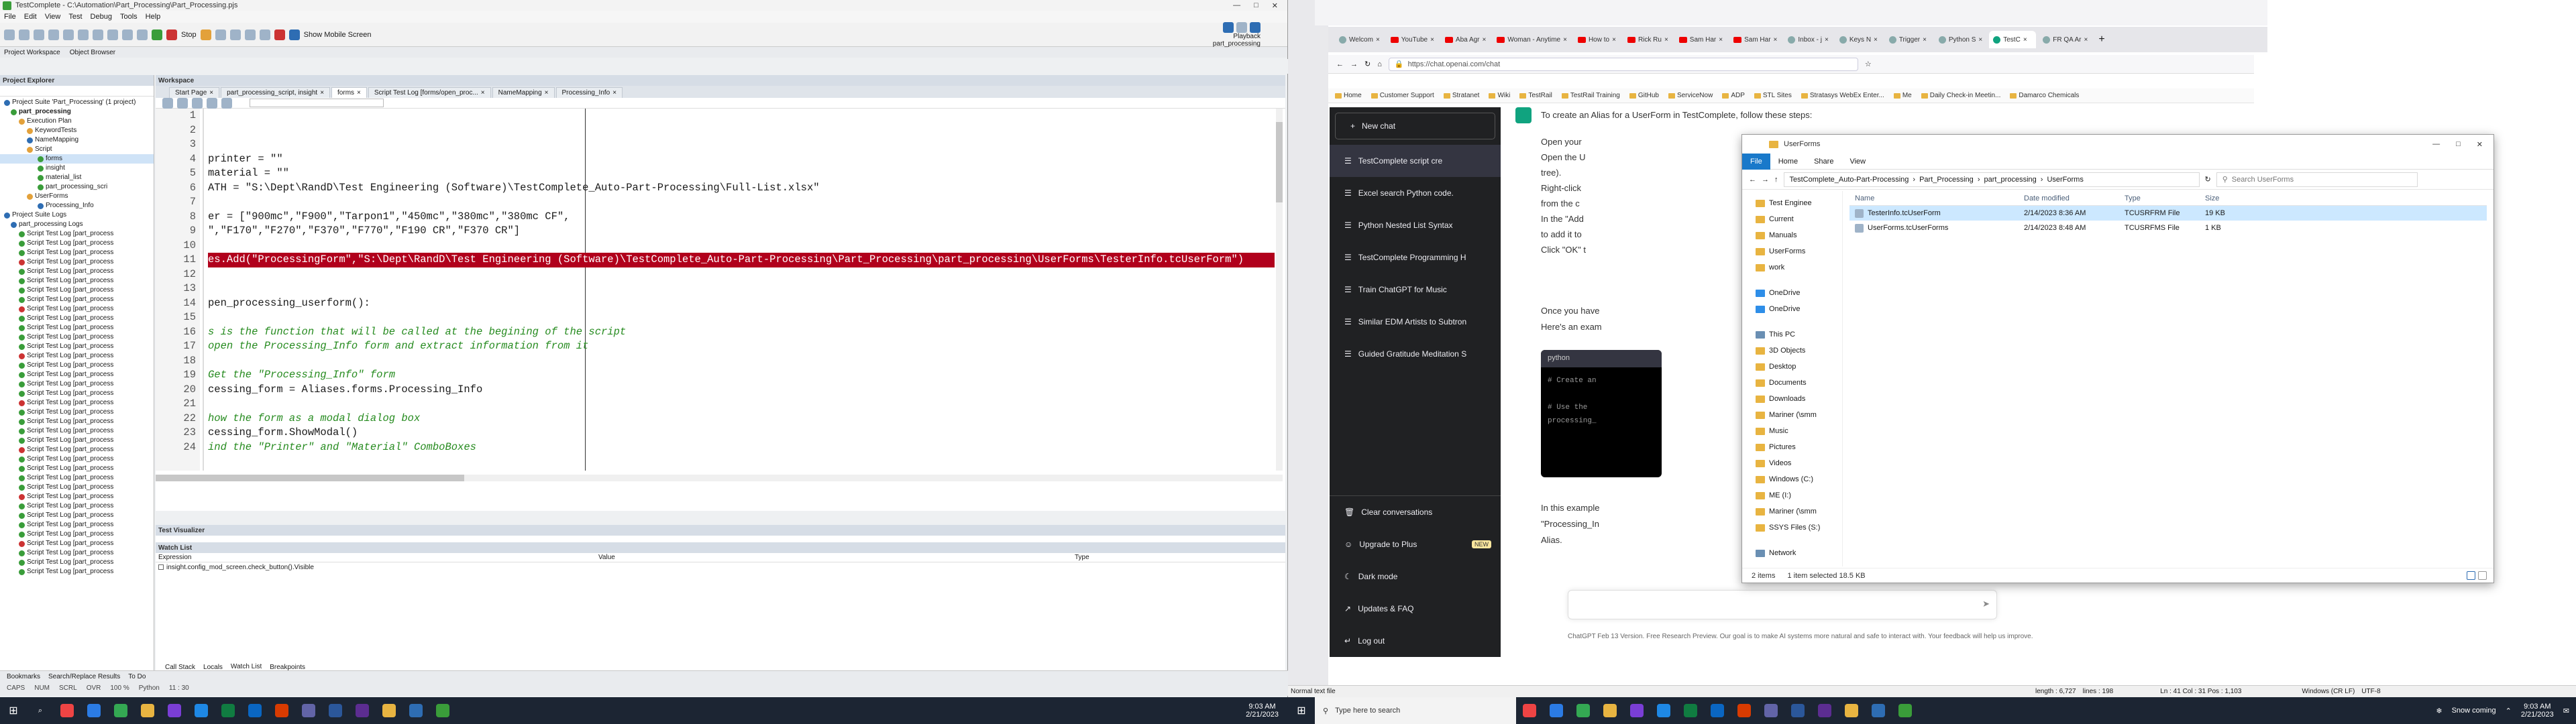  Describe the element at coordinates (77, 149) in the screenshot. I see `tree-script: Script` at that location.